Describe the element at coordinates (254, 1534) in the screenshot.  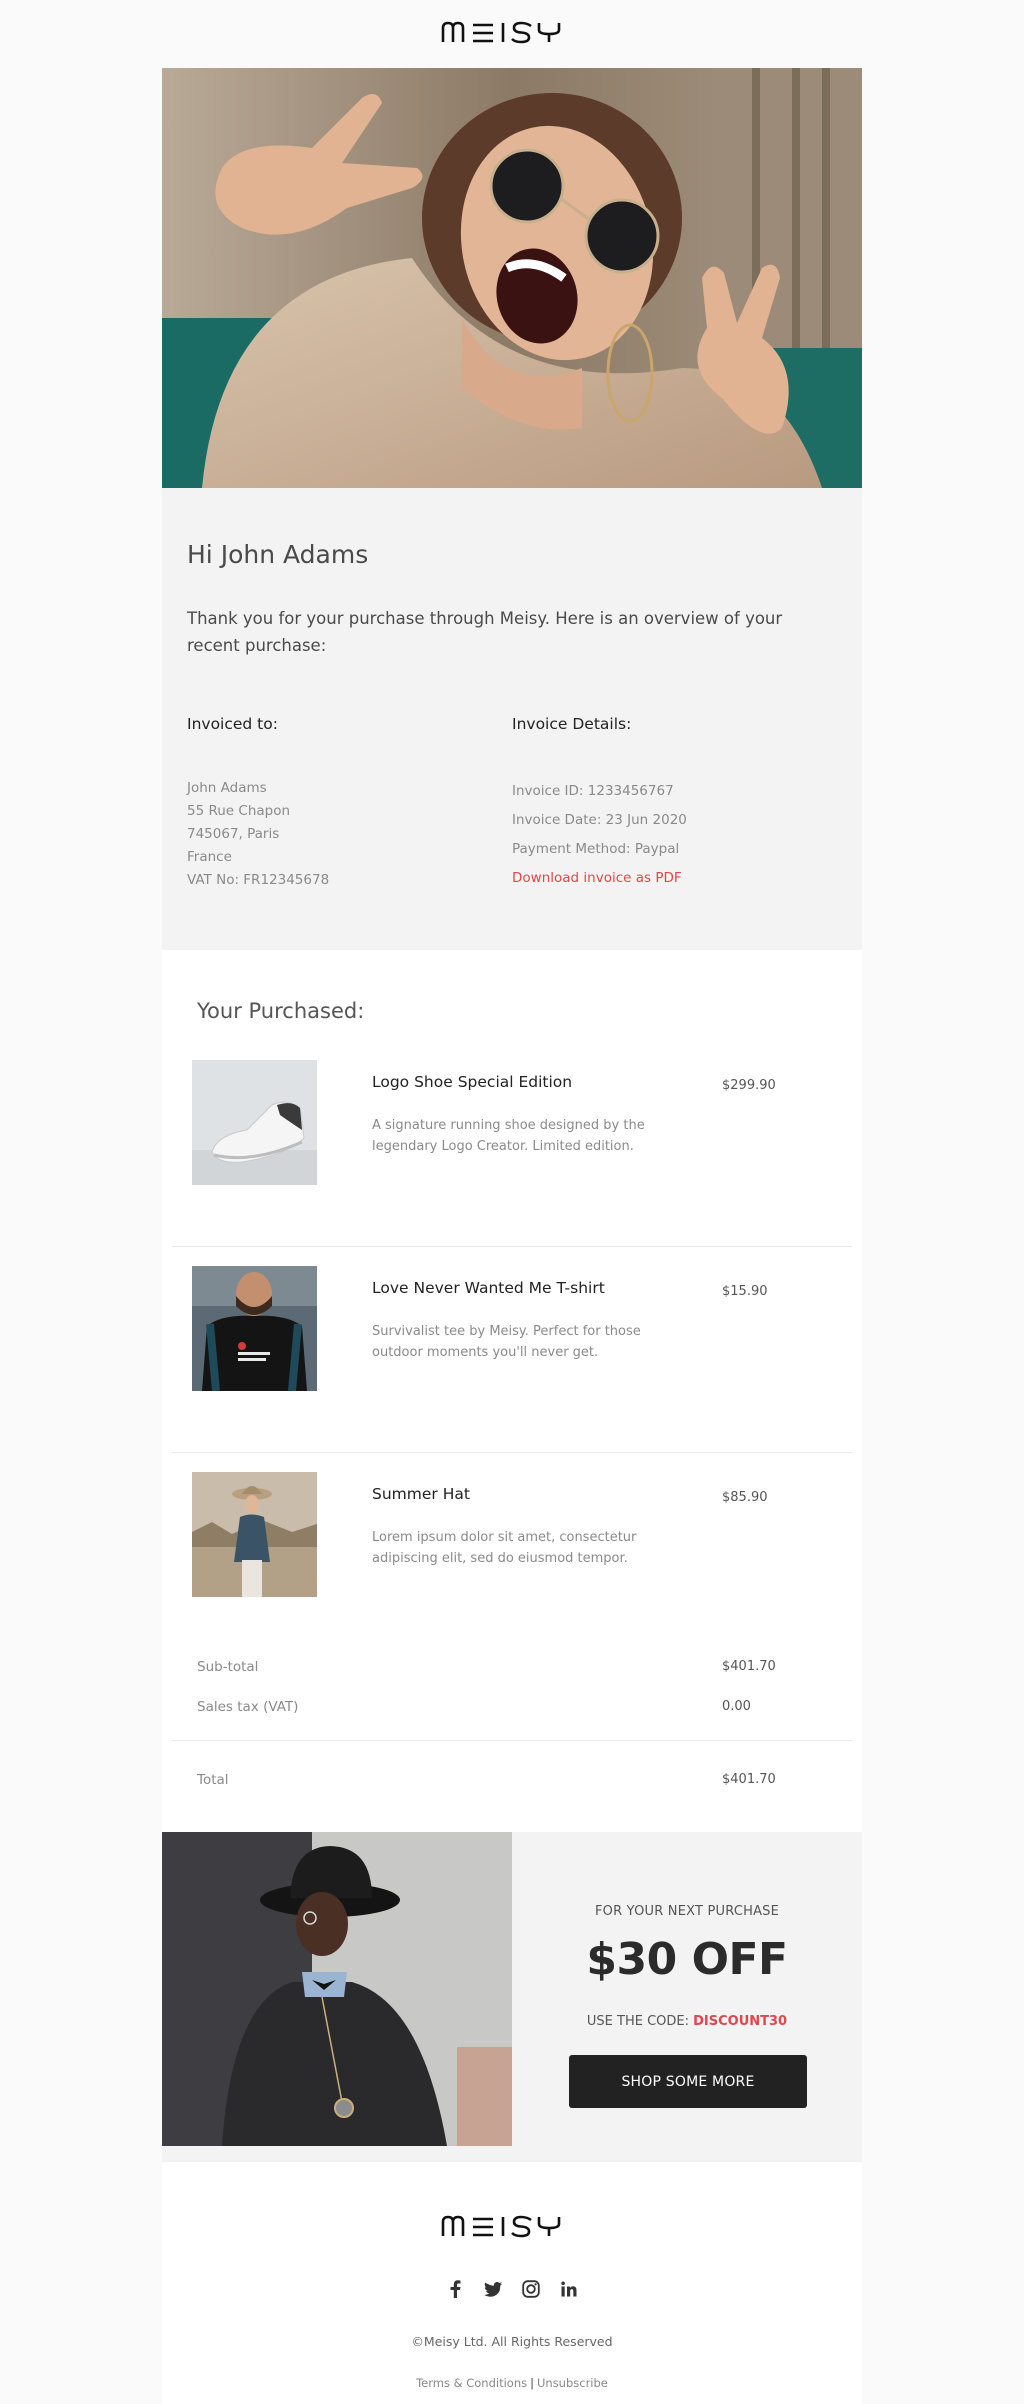
I see `product-image-hat` at that location.